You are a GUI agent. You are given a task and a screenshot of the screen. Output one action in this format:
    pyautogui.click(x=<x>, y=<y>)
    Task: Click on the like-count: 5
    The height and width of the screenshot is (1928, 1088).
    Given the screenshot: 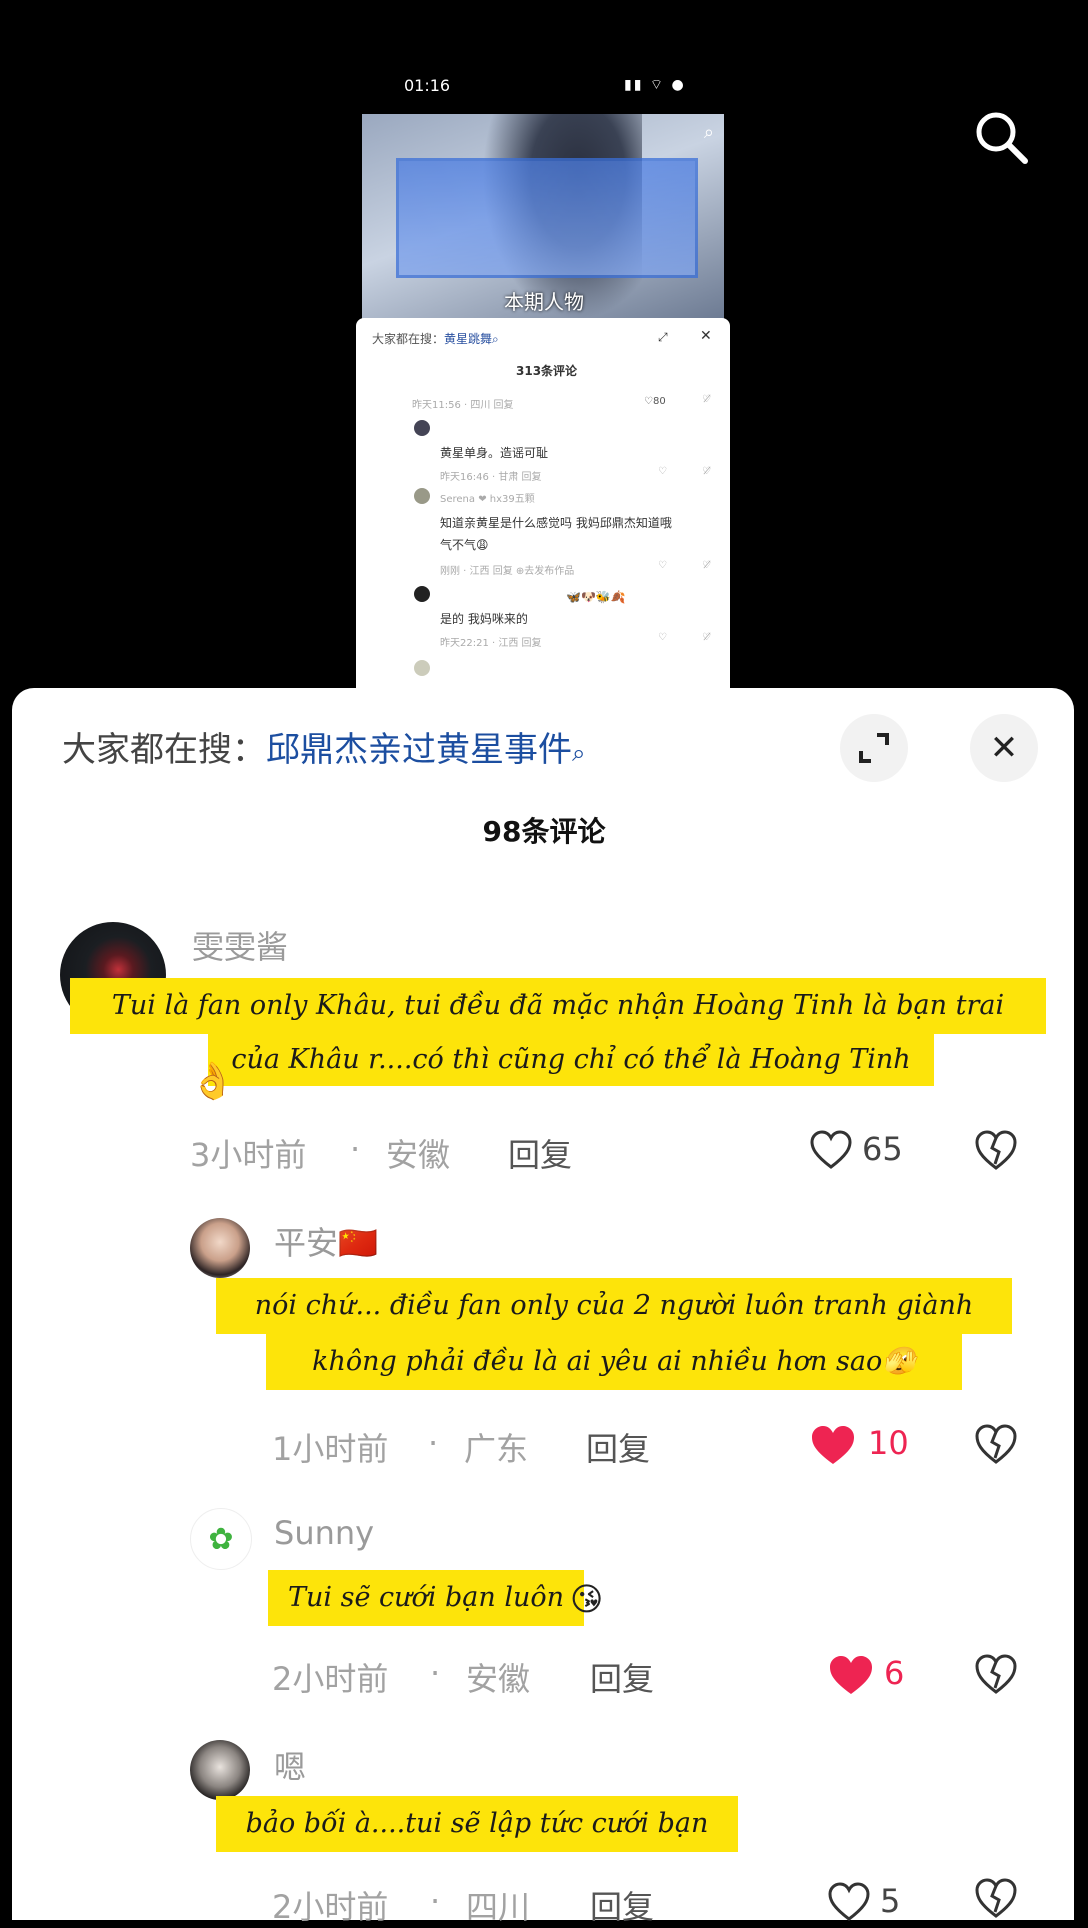 What is the action you would take?
    pyautogui.click(x=890, y=1901)
    